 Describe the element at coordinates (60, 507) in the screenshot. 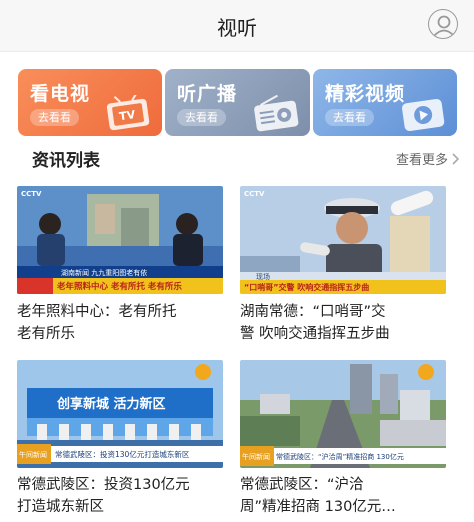

I see `news-title-line2: 打造城东新区` at that location.